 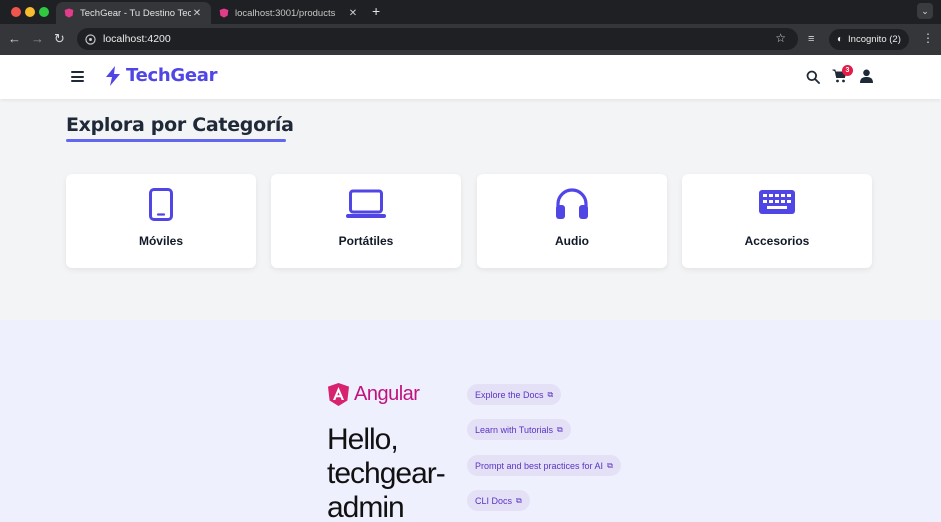 I want to click on address-bar: localhost:4200 ☆, so click(x=437, y=39).